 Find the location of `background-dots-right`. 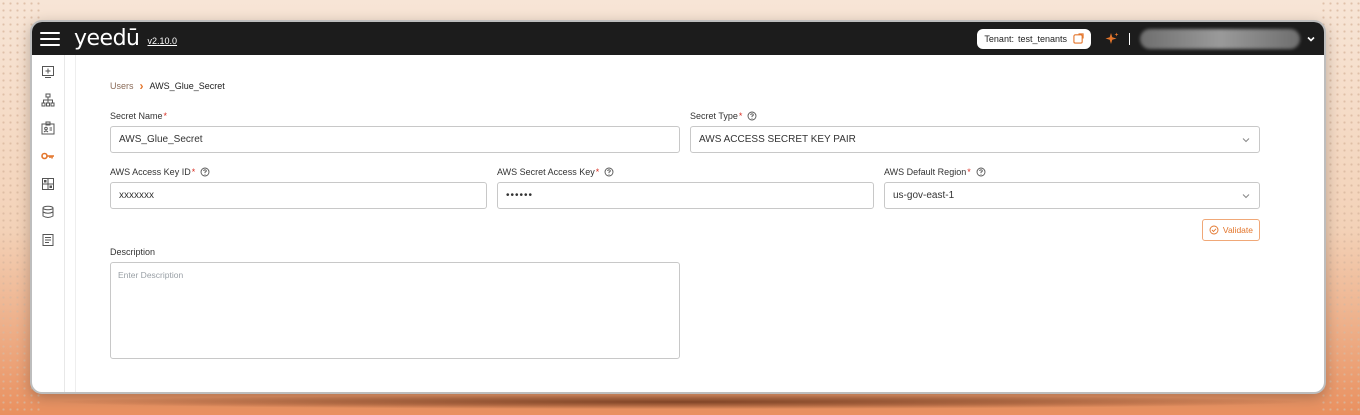

background-dots-right is located at coordinates (1340, 207).